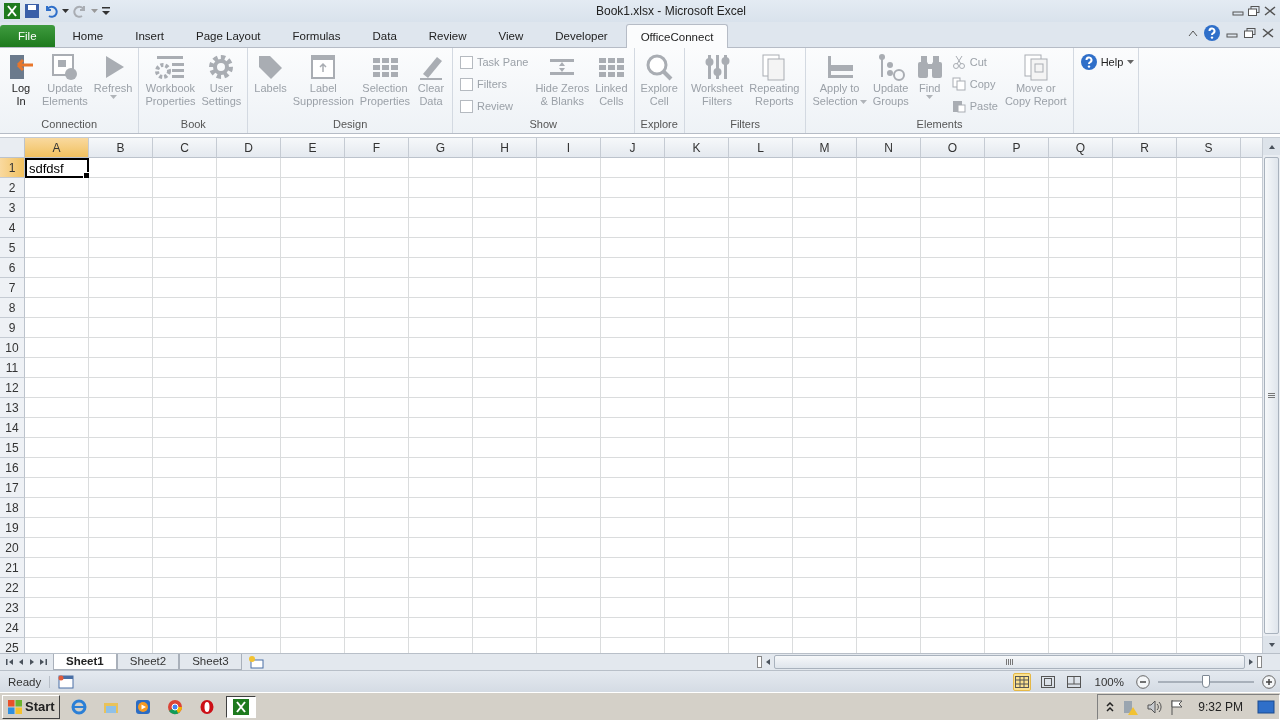 The height and width of the screenshot is (720, 1280). I want to click on column-header: R, so click(1145, 148).